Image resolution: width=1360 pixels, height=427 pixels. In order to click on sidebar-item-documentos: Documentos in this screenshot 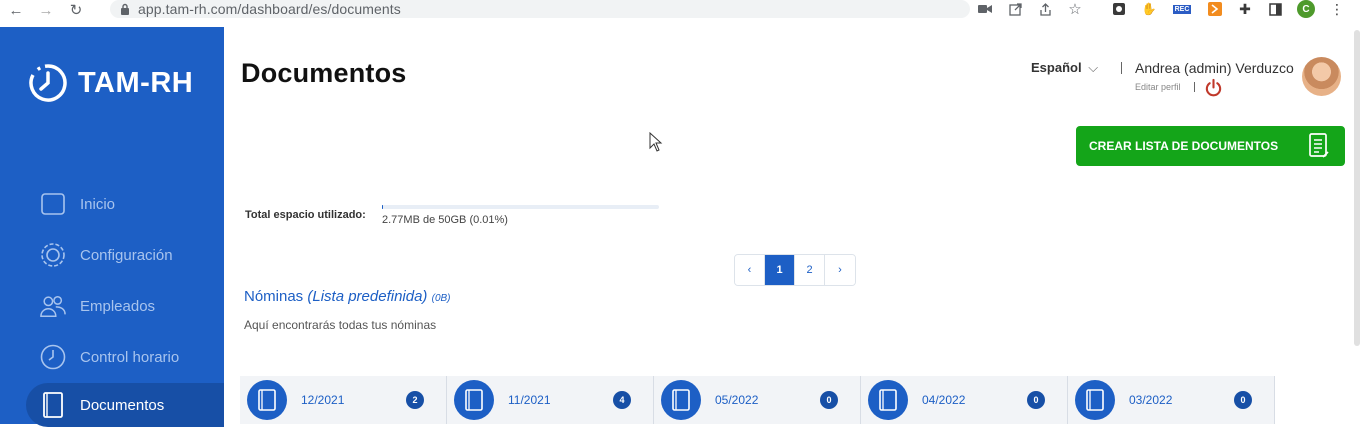, I will do `click(125, 405)`.